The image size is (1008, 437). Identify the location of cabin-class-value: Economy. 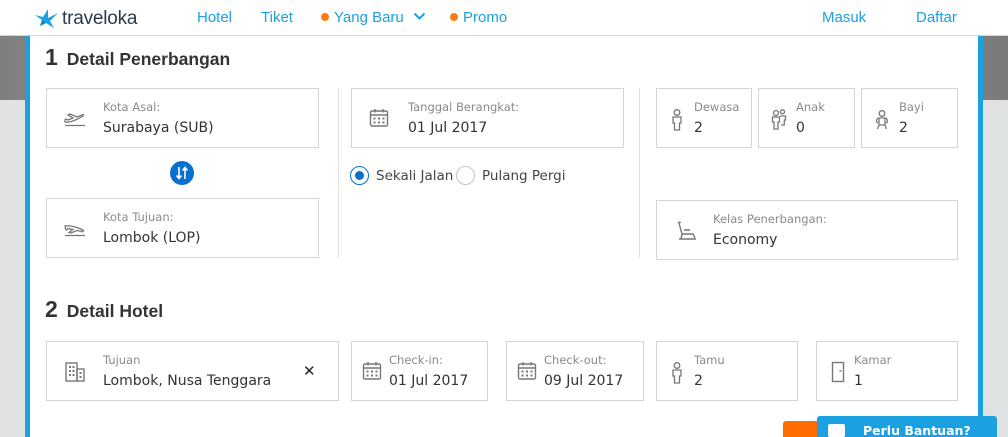
(745, 240).